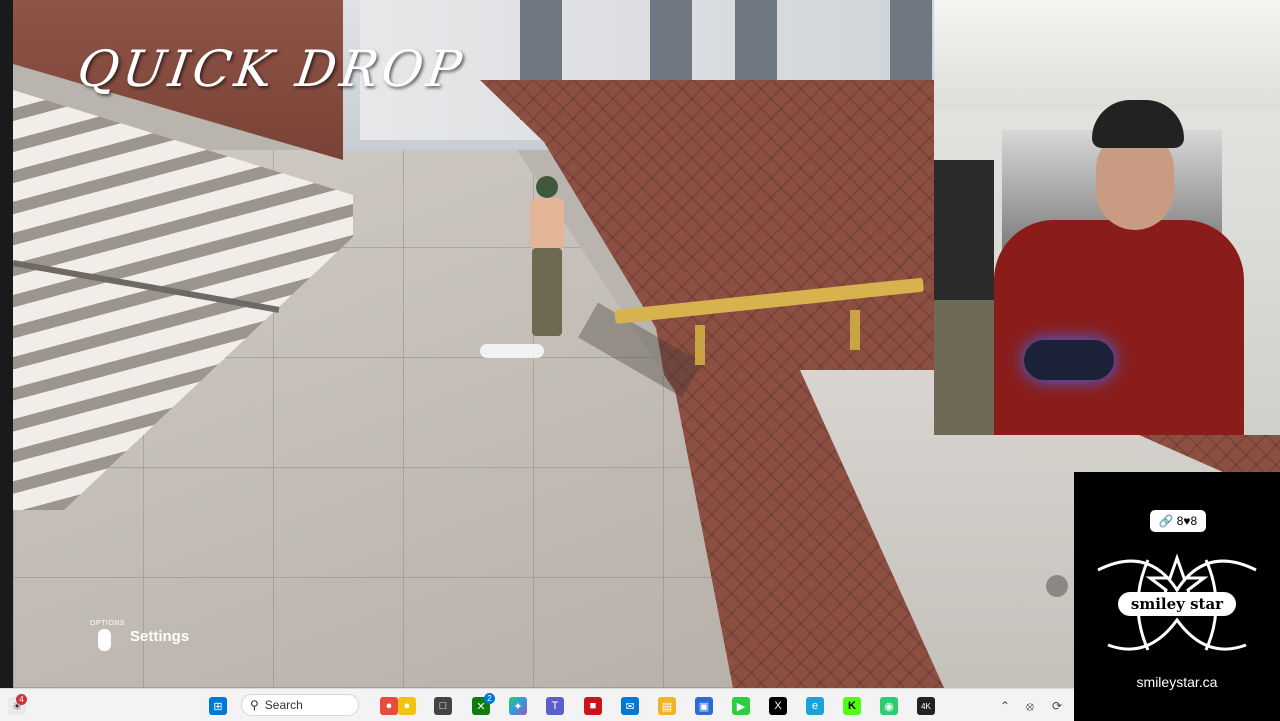 The height and width of the screenshot is (721, 1280). What do you see at coordinates (667, 706) in the screenshot?
I see `file-explorer-icon: ▤` at bounding box center [667, 706].